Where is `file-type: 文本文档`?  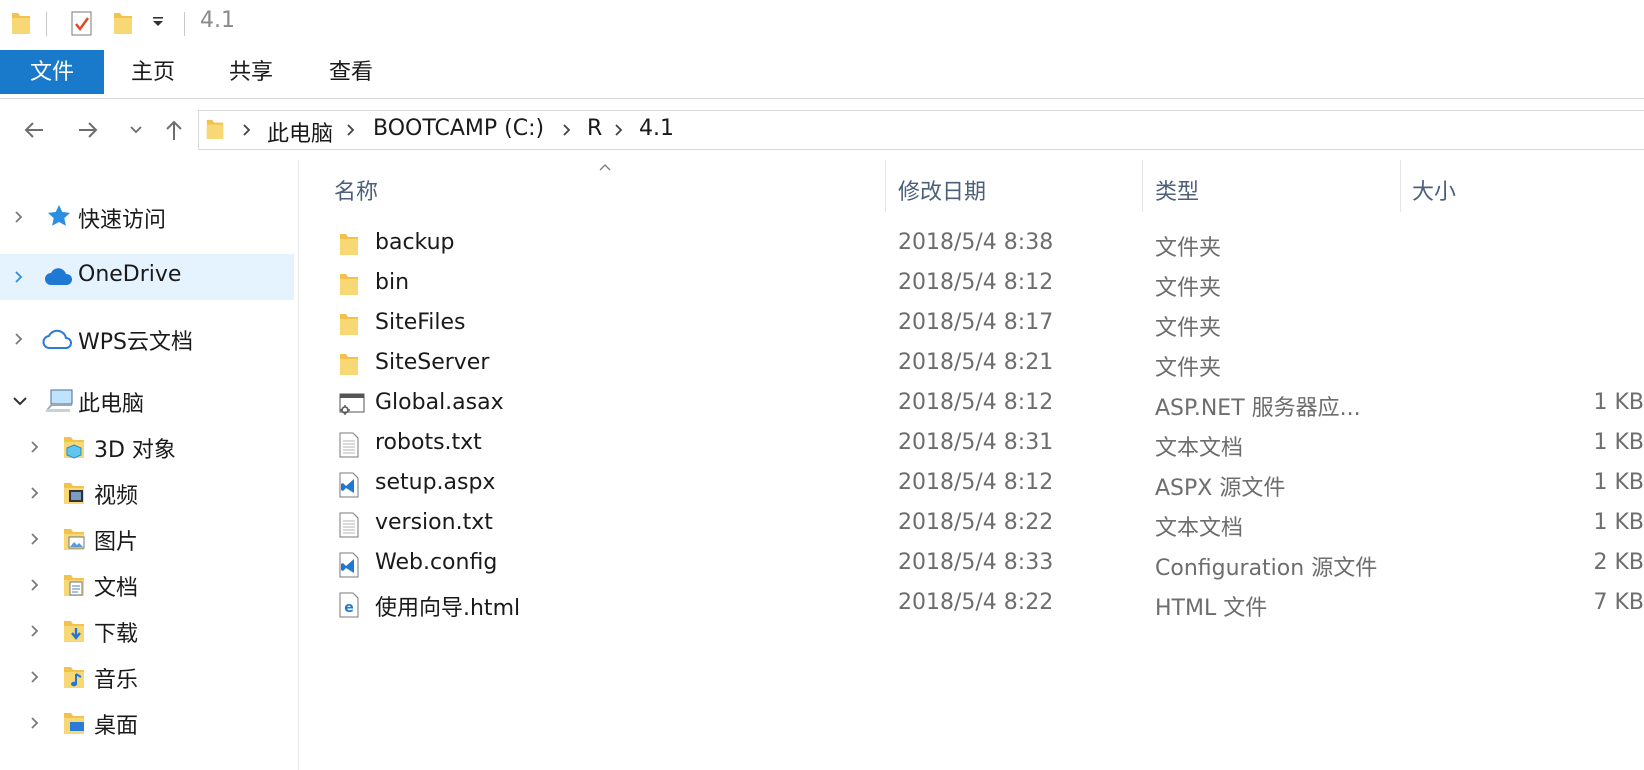 file-type: 文本文档 is located at coordinates (1199, 528).